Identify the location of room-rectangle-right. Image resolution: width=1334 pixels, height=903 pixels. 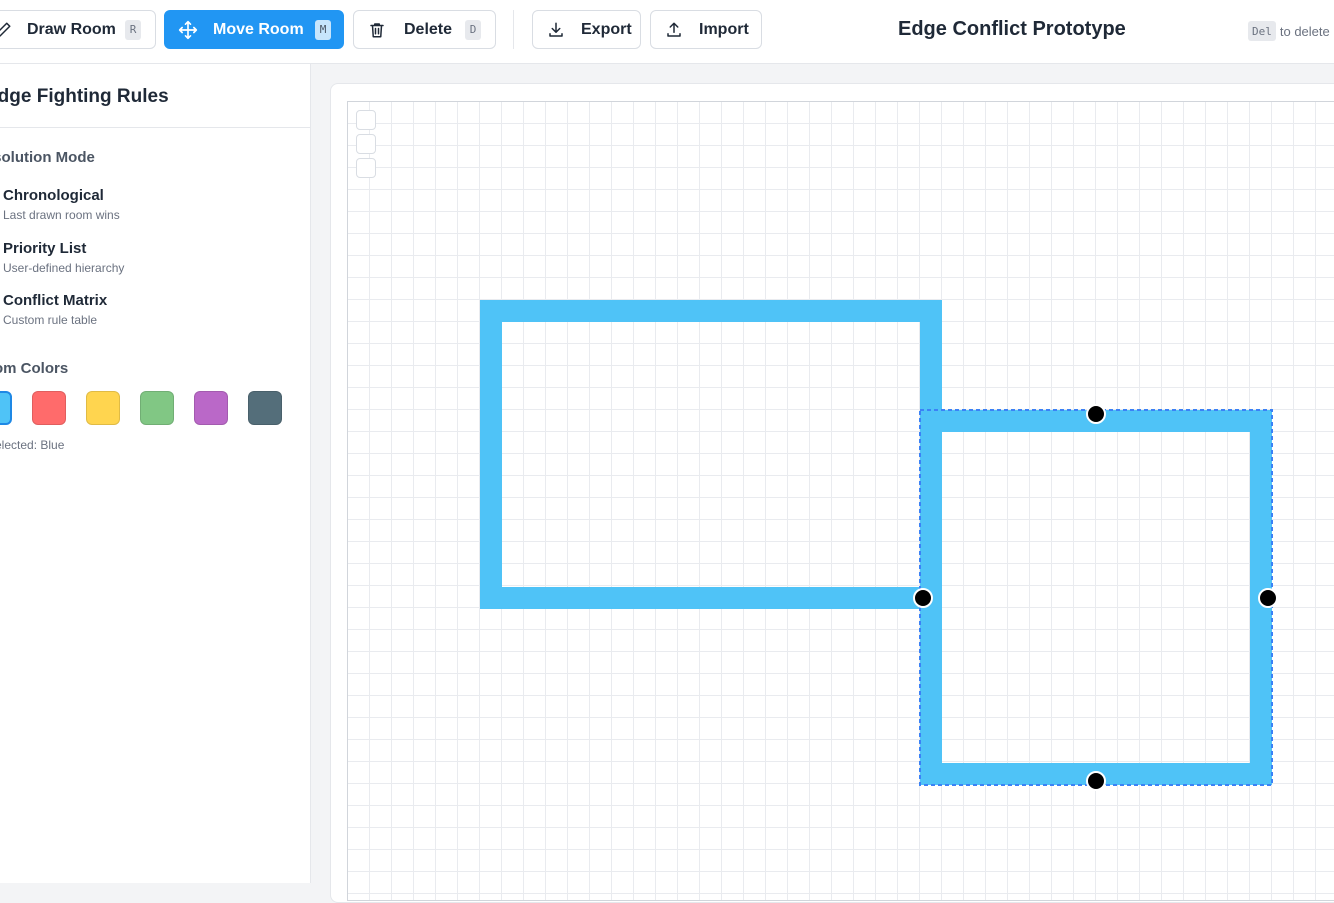
(1096, 597).